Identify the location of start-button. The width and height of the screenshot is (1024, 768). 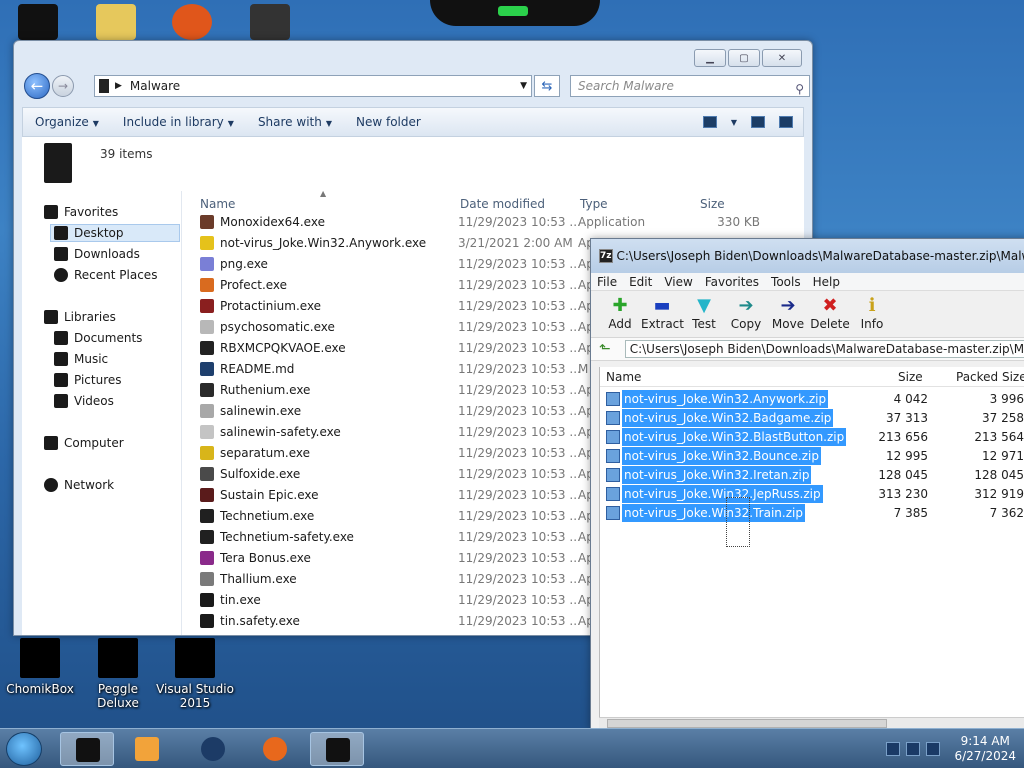
(24, 749).